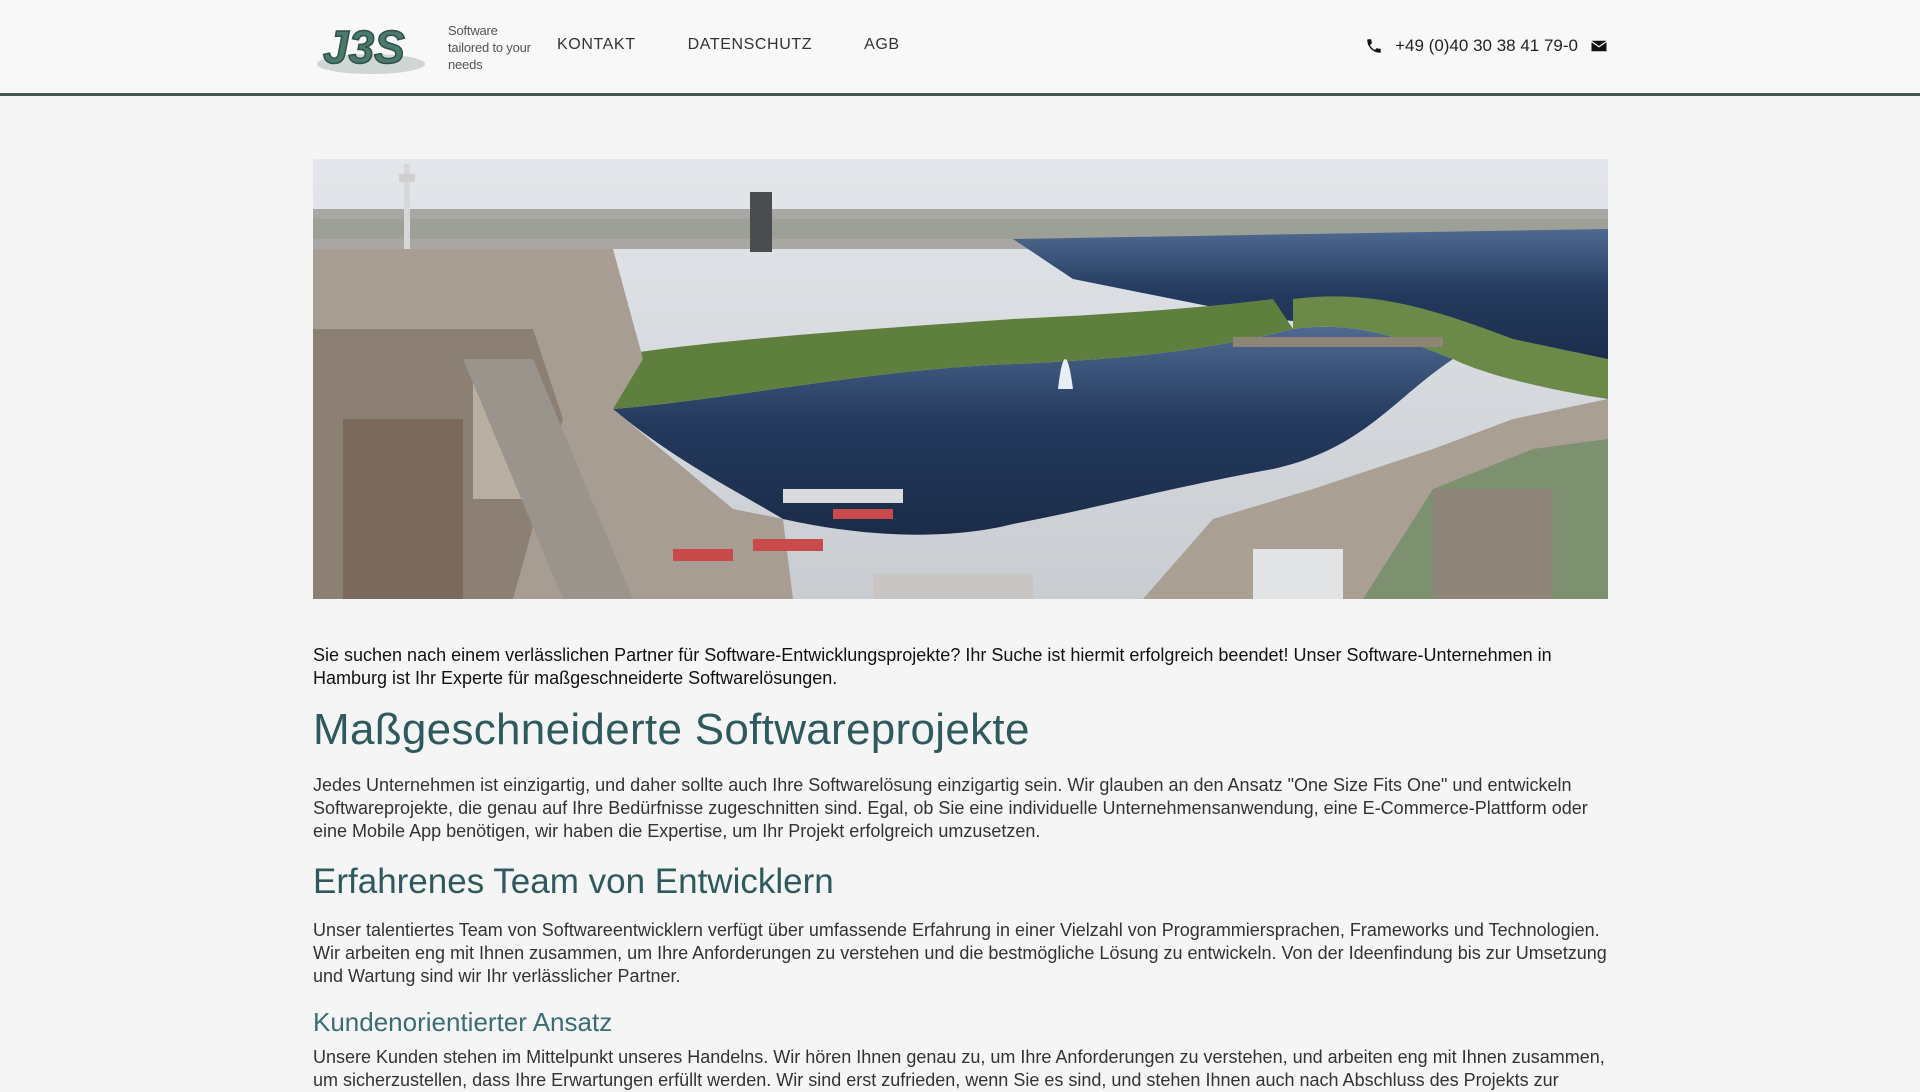 This screenshot has width=1920, height=1092. I want to click on logo-tagline: Software tailored to your needs, so click(494, 47).